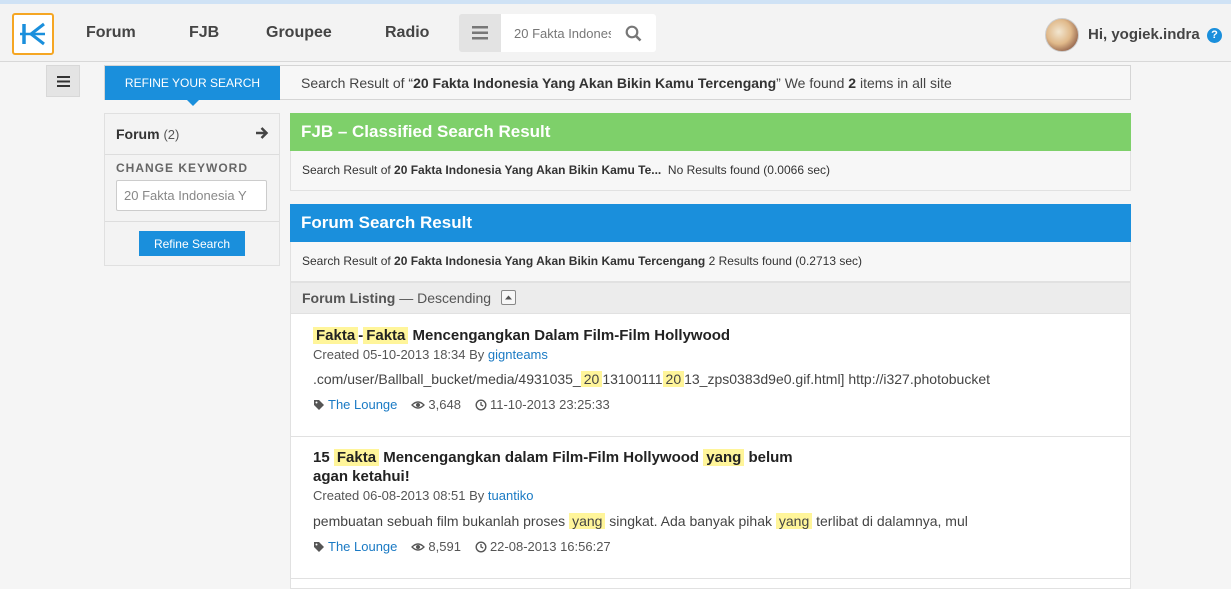 The image size is (1231, 589). What do you see at coordinates (111, 33) in the screenshot?
I see `nav-link-forum: Forum` at bounding box center [111, 33].